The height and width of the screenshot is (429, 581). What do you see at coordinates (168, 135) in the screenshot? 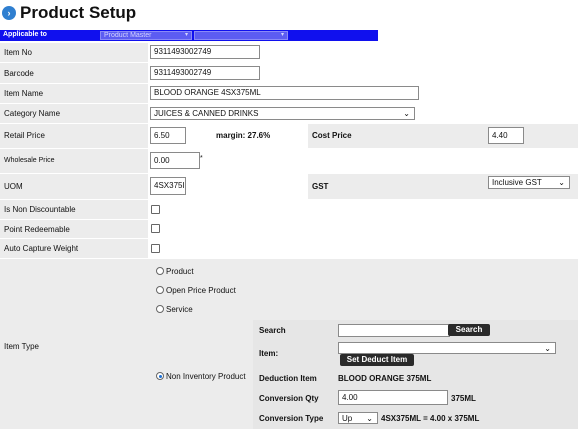
I see `retail-price-input: 6.50` at bounding box center [168, 135].